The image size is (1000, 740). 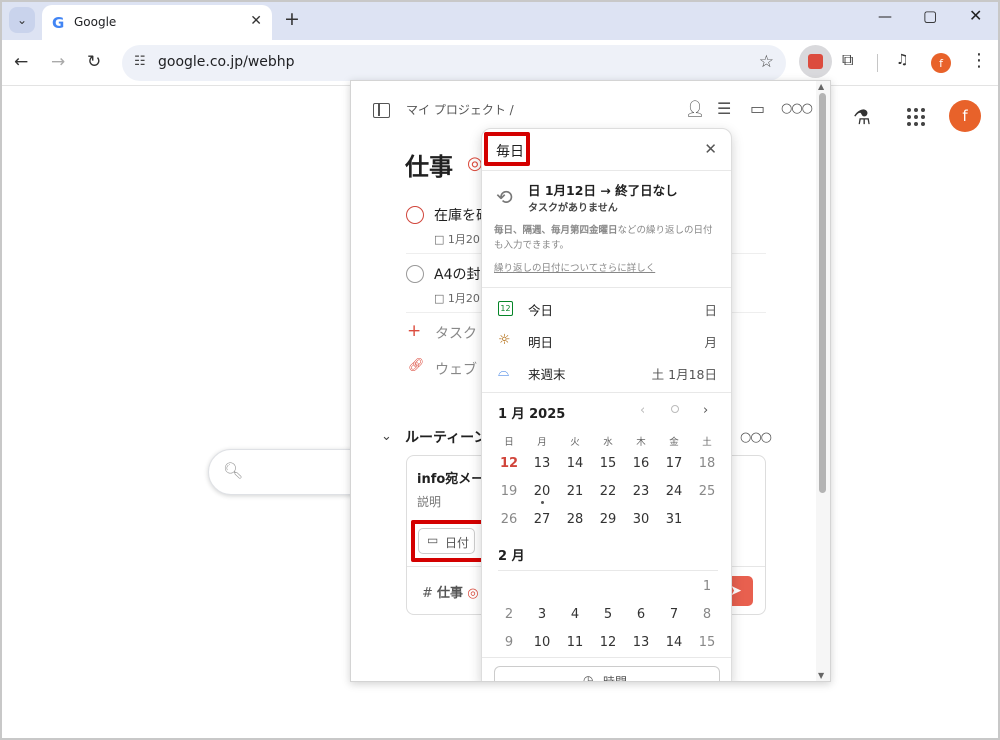 I want to click on weekday-label: 水, so click(x=608, y=442).